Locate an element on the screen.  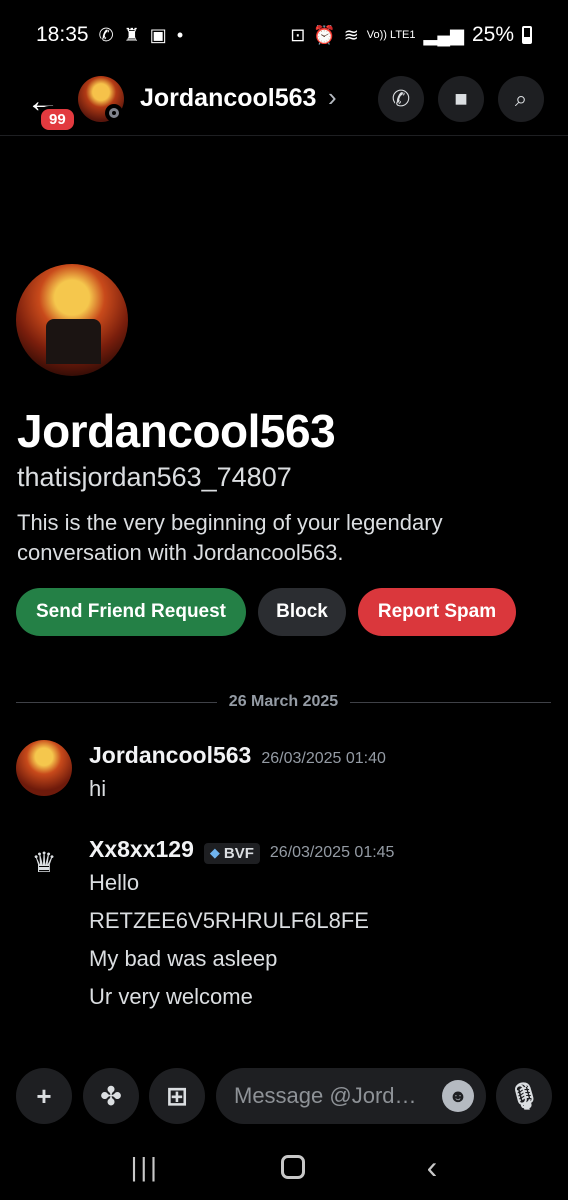
unread-badge: 99 is located at coordinates (57, 119).